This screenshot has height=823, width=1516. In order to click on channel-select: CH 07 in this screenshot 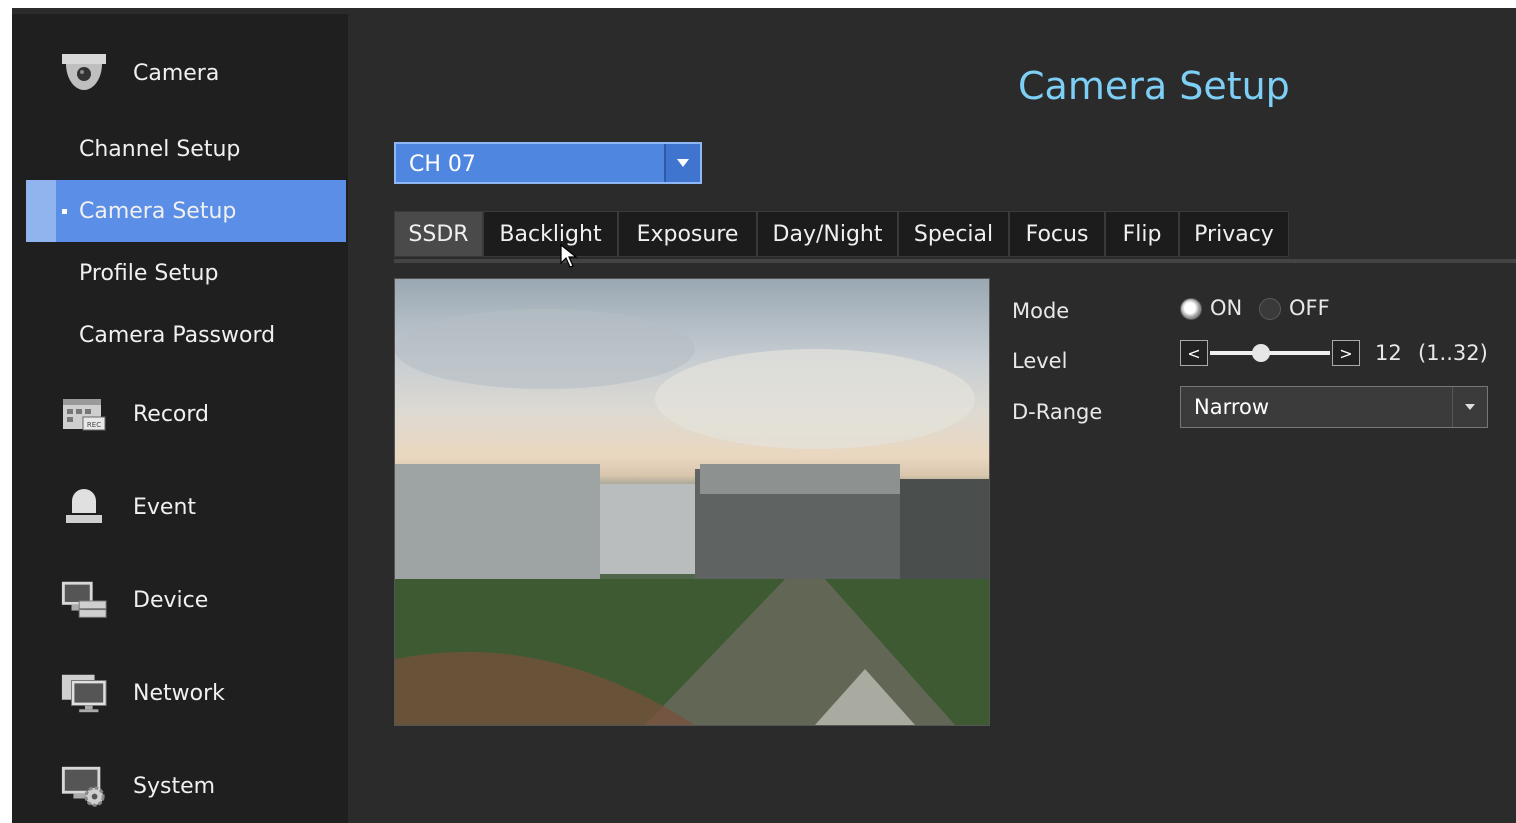, I will do `click(548, 163)`.